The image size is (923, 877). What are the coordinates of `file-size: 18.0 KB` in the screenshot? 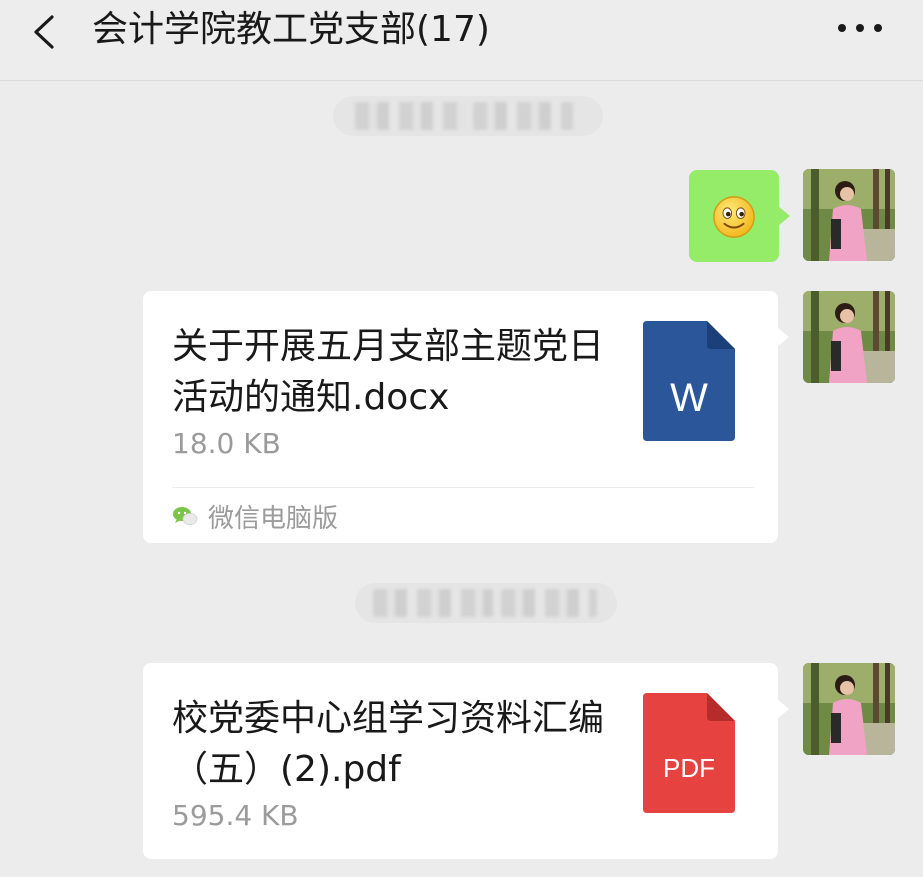 It's located at (226, 443).